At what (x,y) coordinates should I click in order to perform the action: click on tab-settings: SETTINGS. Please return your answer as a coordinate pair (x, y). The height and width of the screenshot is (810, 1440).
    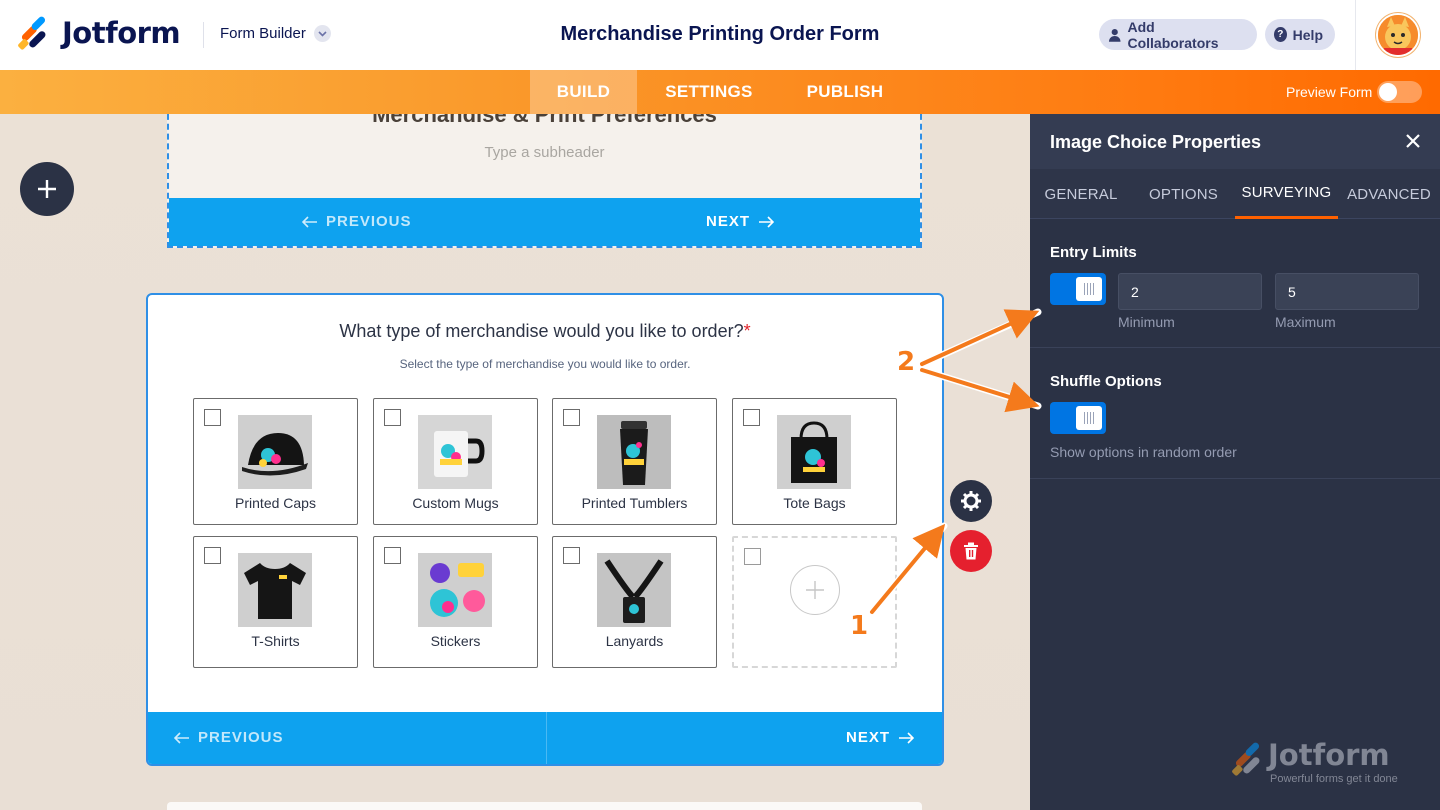
    Looking at the image, I should click on (709, 92).